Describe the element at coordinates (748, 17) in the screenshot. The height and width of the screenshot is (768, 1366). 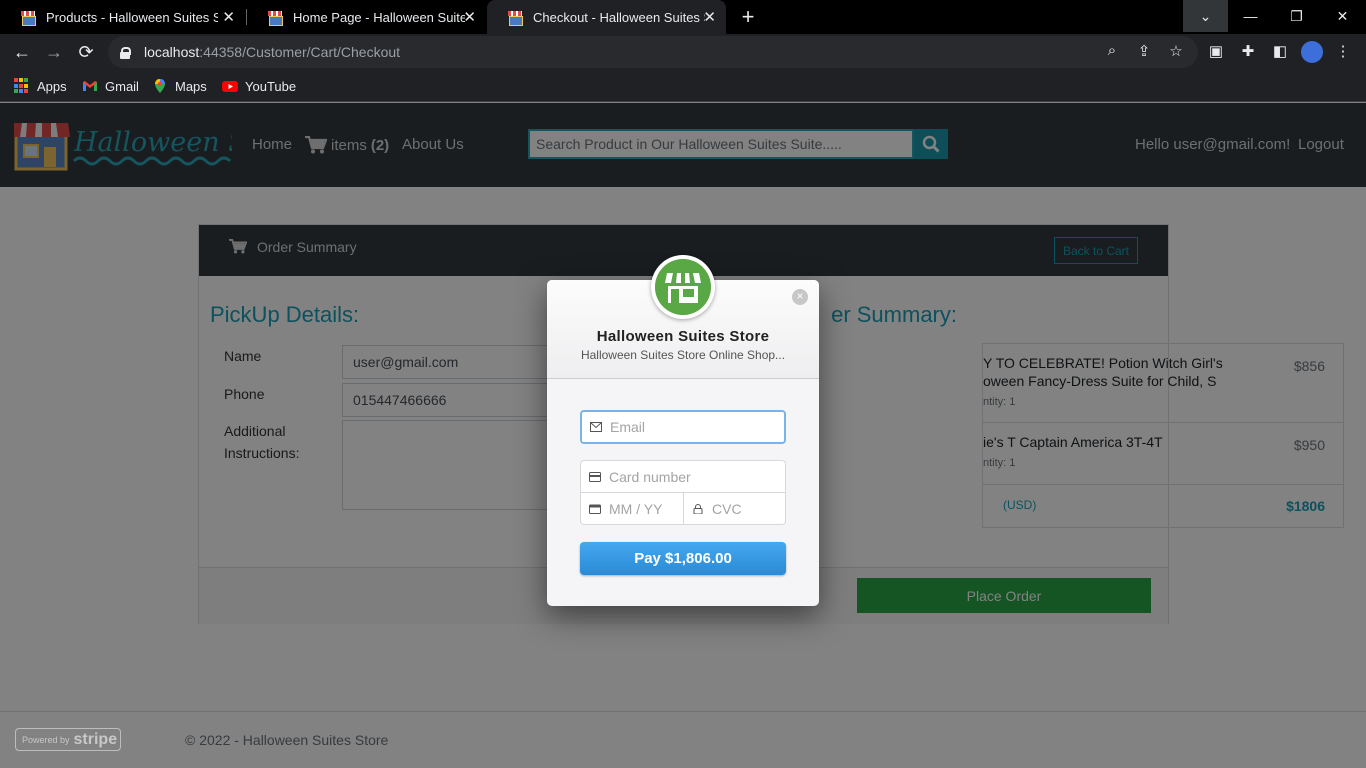
I see `new-tab-button: +` at that location.